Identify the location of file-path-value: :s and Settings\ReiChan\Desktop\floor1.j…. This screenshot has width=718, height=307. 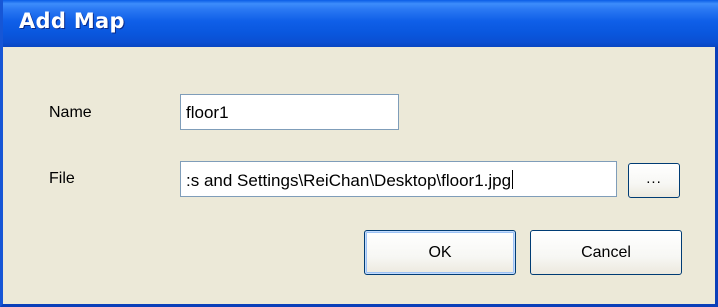
(349, 180).